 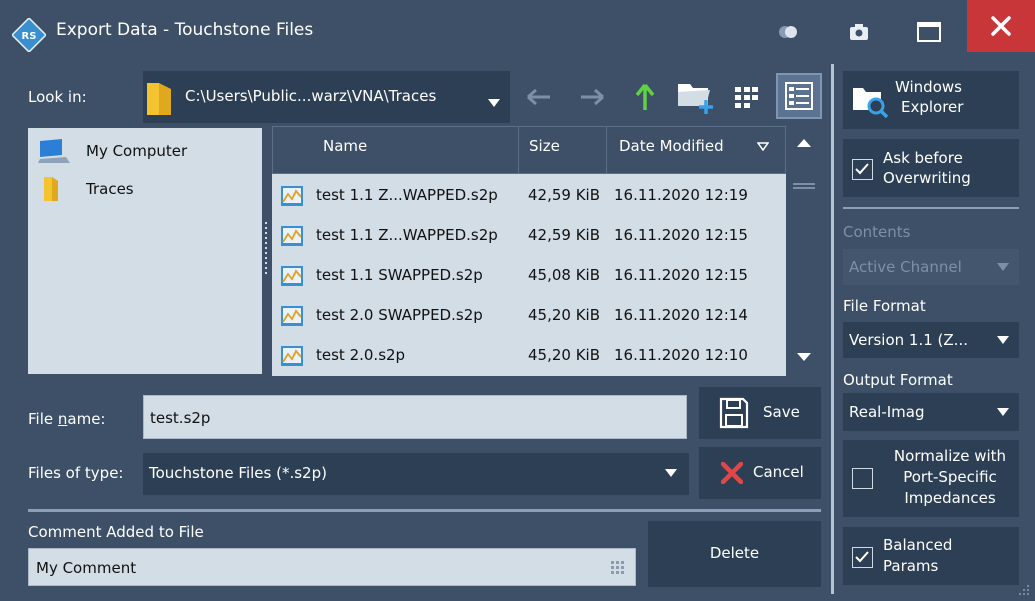 I want to click on output-format-combo: Real-Imag, so click(x=931, y=412).